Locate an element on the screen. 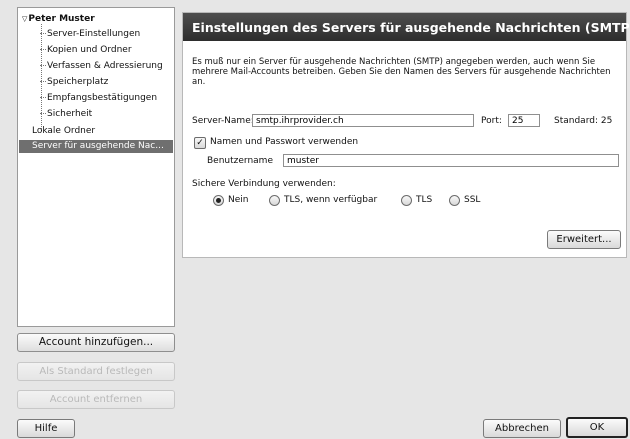 Image resolution: width=630 pixels, height=439 pixels. tree-item-copies-folders: Kopien und Ordner is located at coordinates (86, 50).